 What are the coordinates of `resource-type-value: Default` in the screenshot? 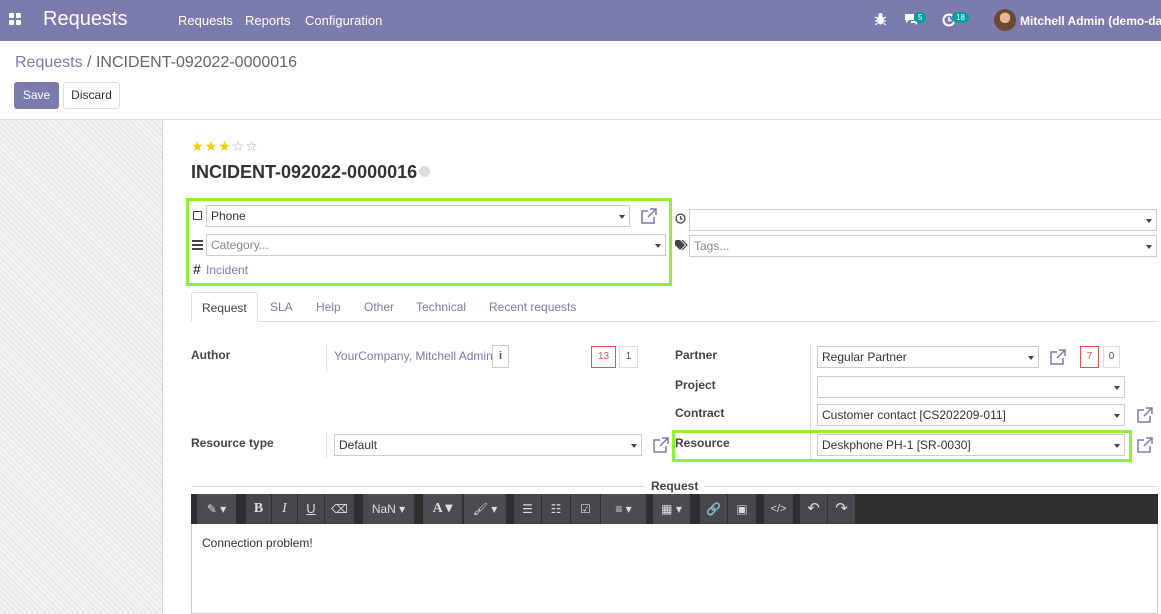 It's located at (358, 445).